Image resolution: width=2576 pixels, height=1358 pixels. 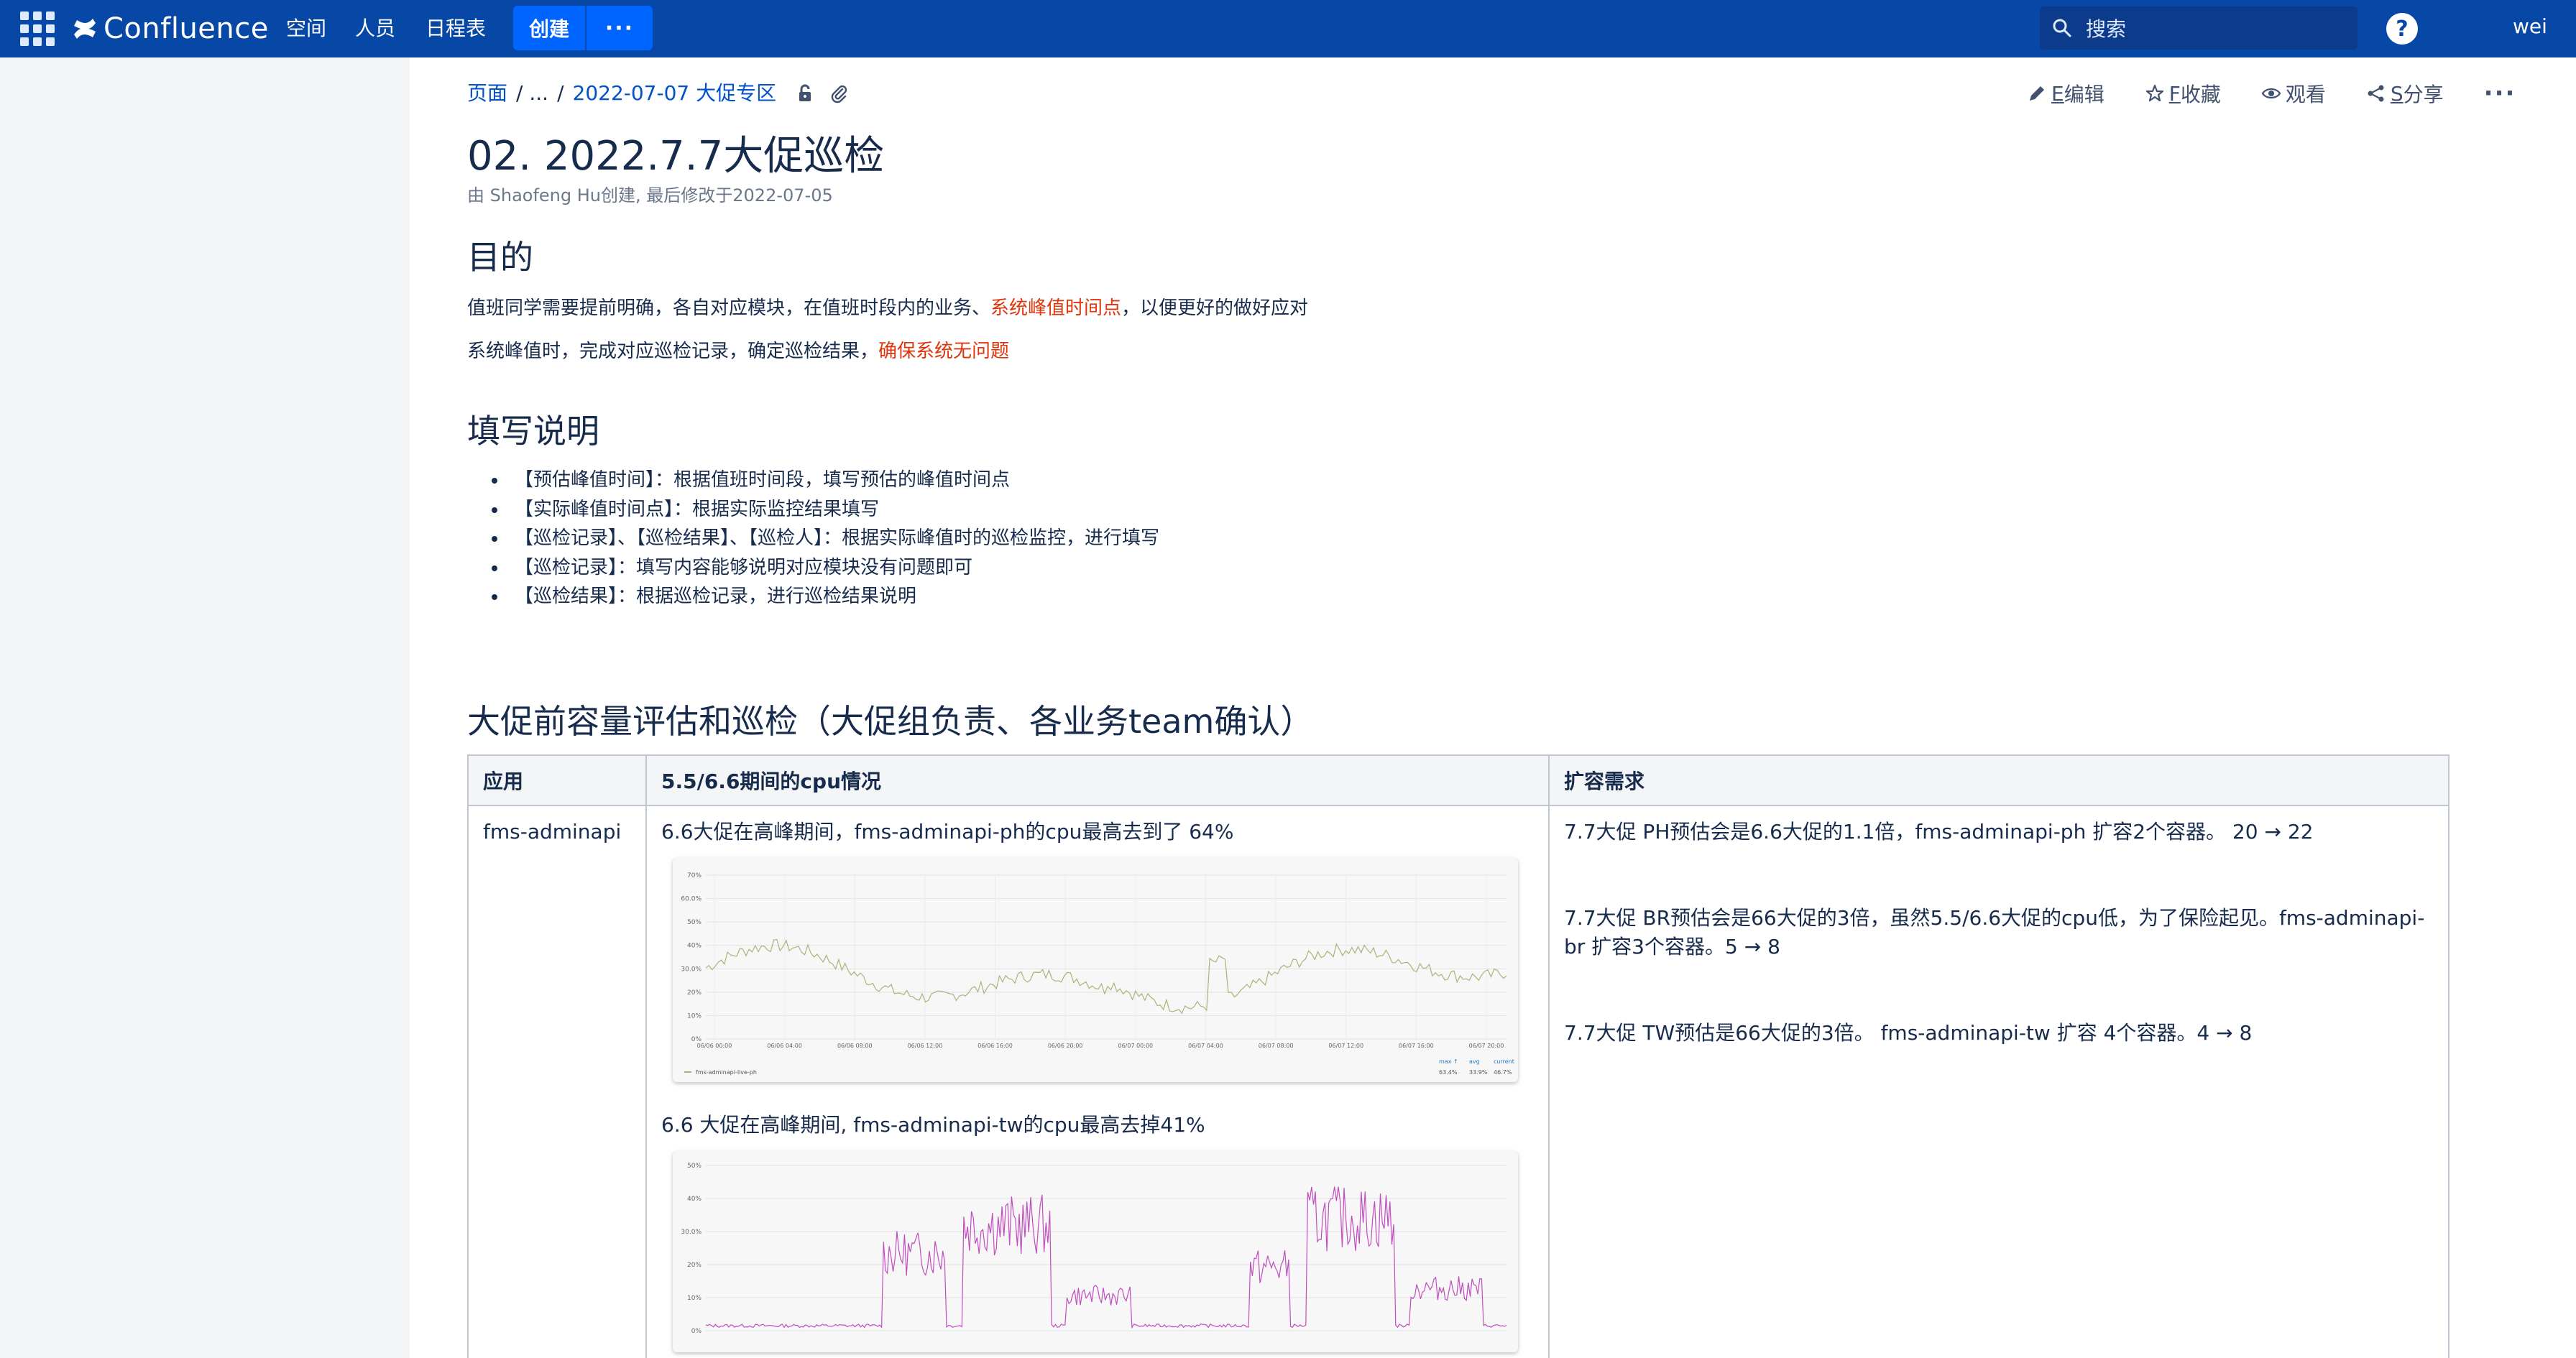 I want to click on nav-spaces: 空间, so click(x=306, y=29).